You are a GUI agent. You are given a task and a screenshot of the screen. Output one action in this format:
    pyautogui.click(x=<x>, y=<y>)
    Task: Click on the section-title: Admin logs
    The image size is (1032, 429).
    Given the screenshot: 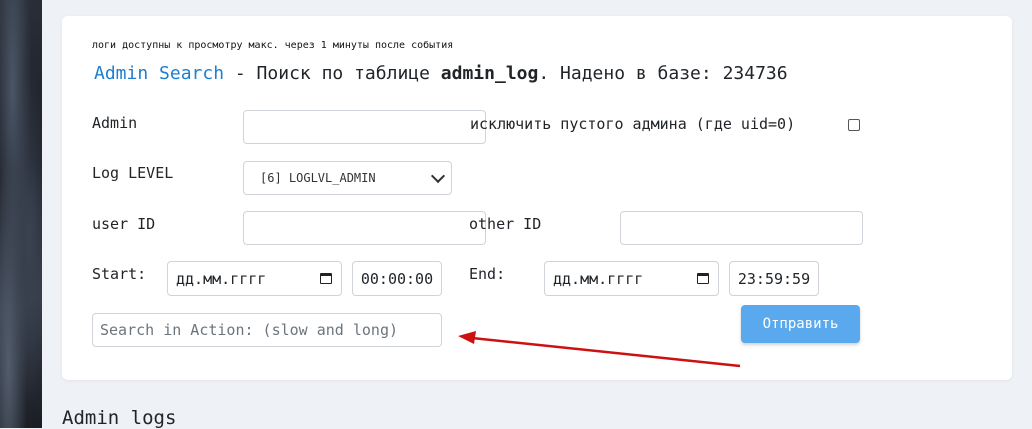 What is the action you would take?
    pyautogui.click(x=119, y=418)
    